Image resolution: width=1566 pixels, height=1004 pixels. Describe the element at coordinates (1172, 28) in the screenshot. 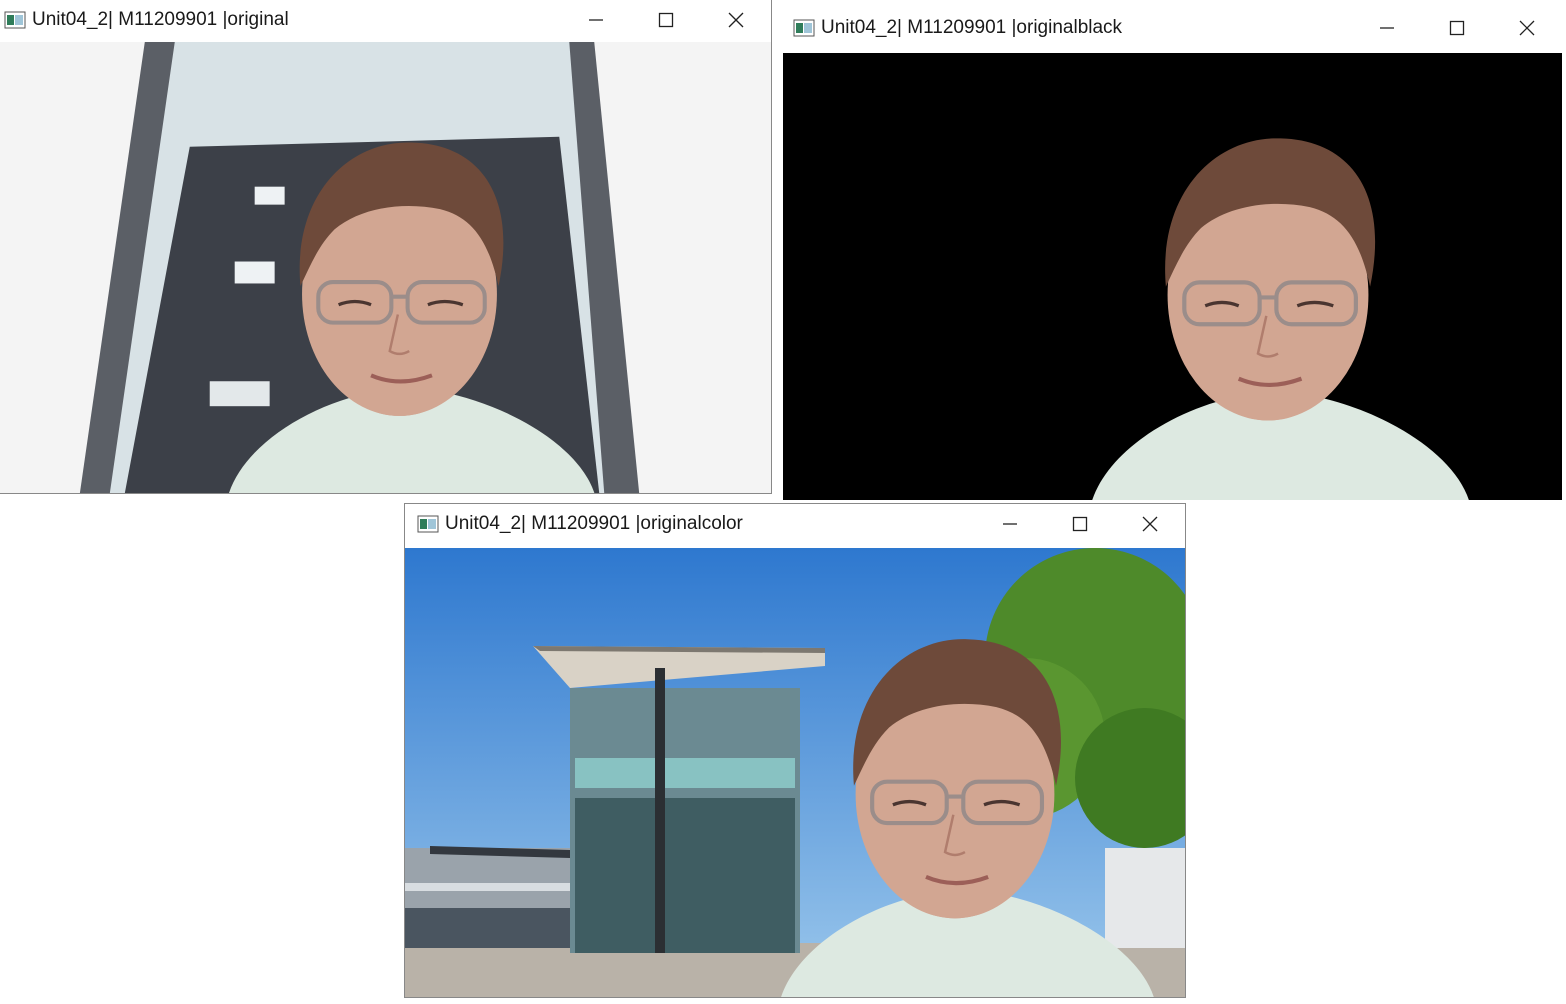

I see `titlebar: Unit04_2| M11209901 |originalblack` at that location.